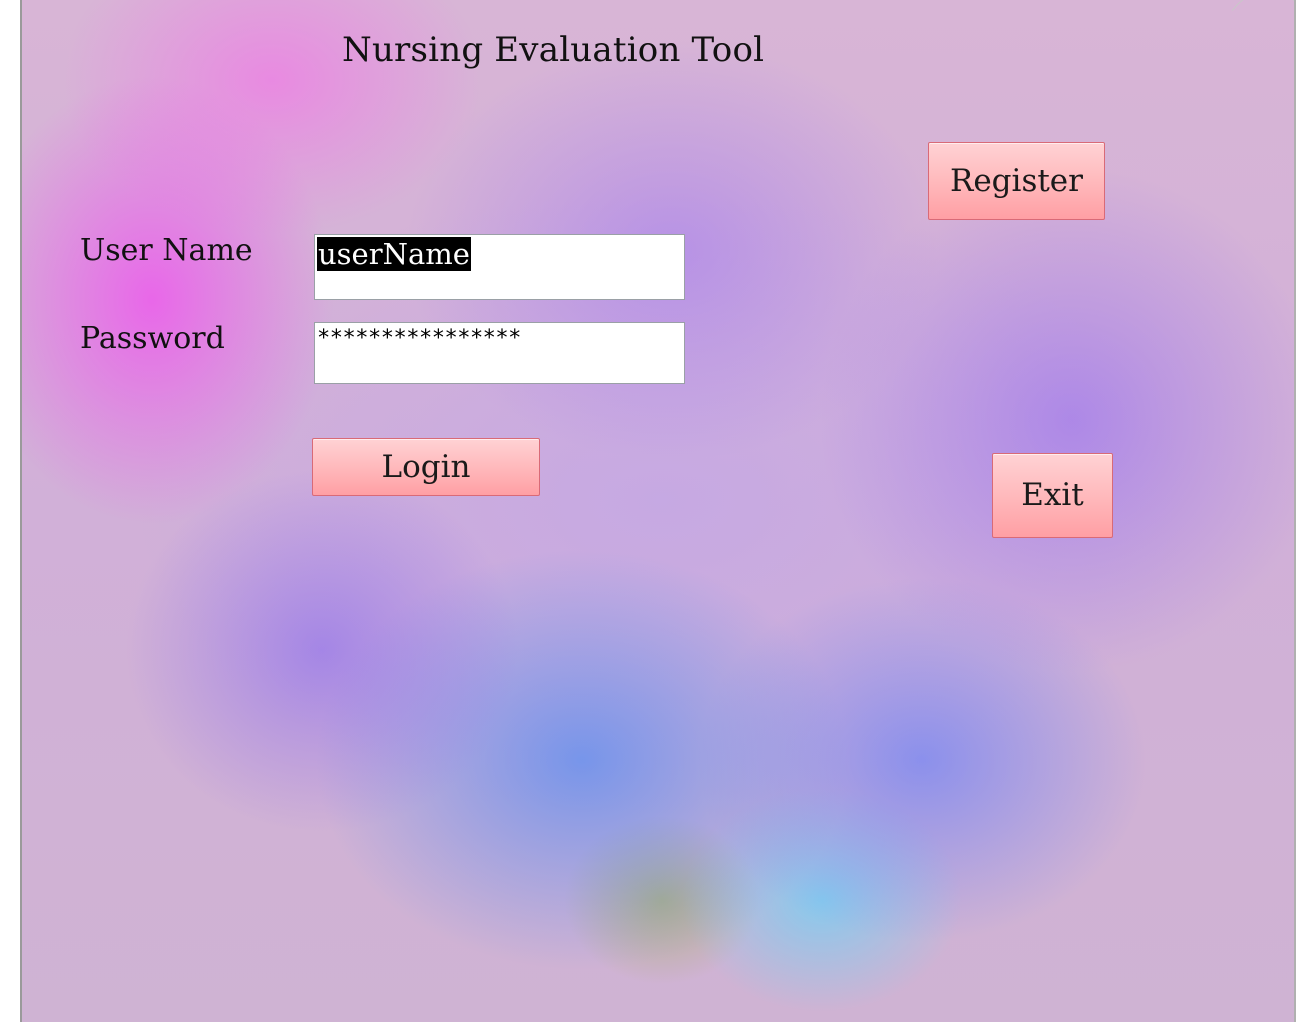 The height and width of the screenshot is (1022, 1311). I want to click on register-button: Register, so click(1016, 181).